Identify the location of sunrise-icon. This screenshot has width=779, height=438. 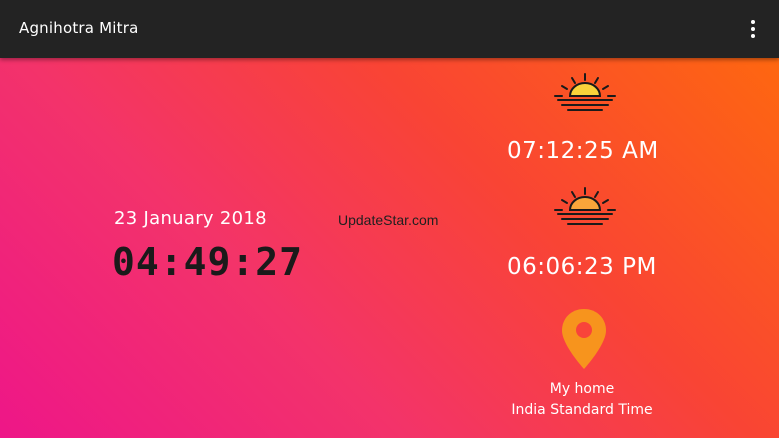
(585, 92).